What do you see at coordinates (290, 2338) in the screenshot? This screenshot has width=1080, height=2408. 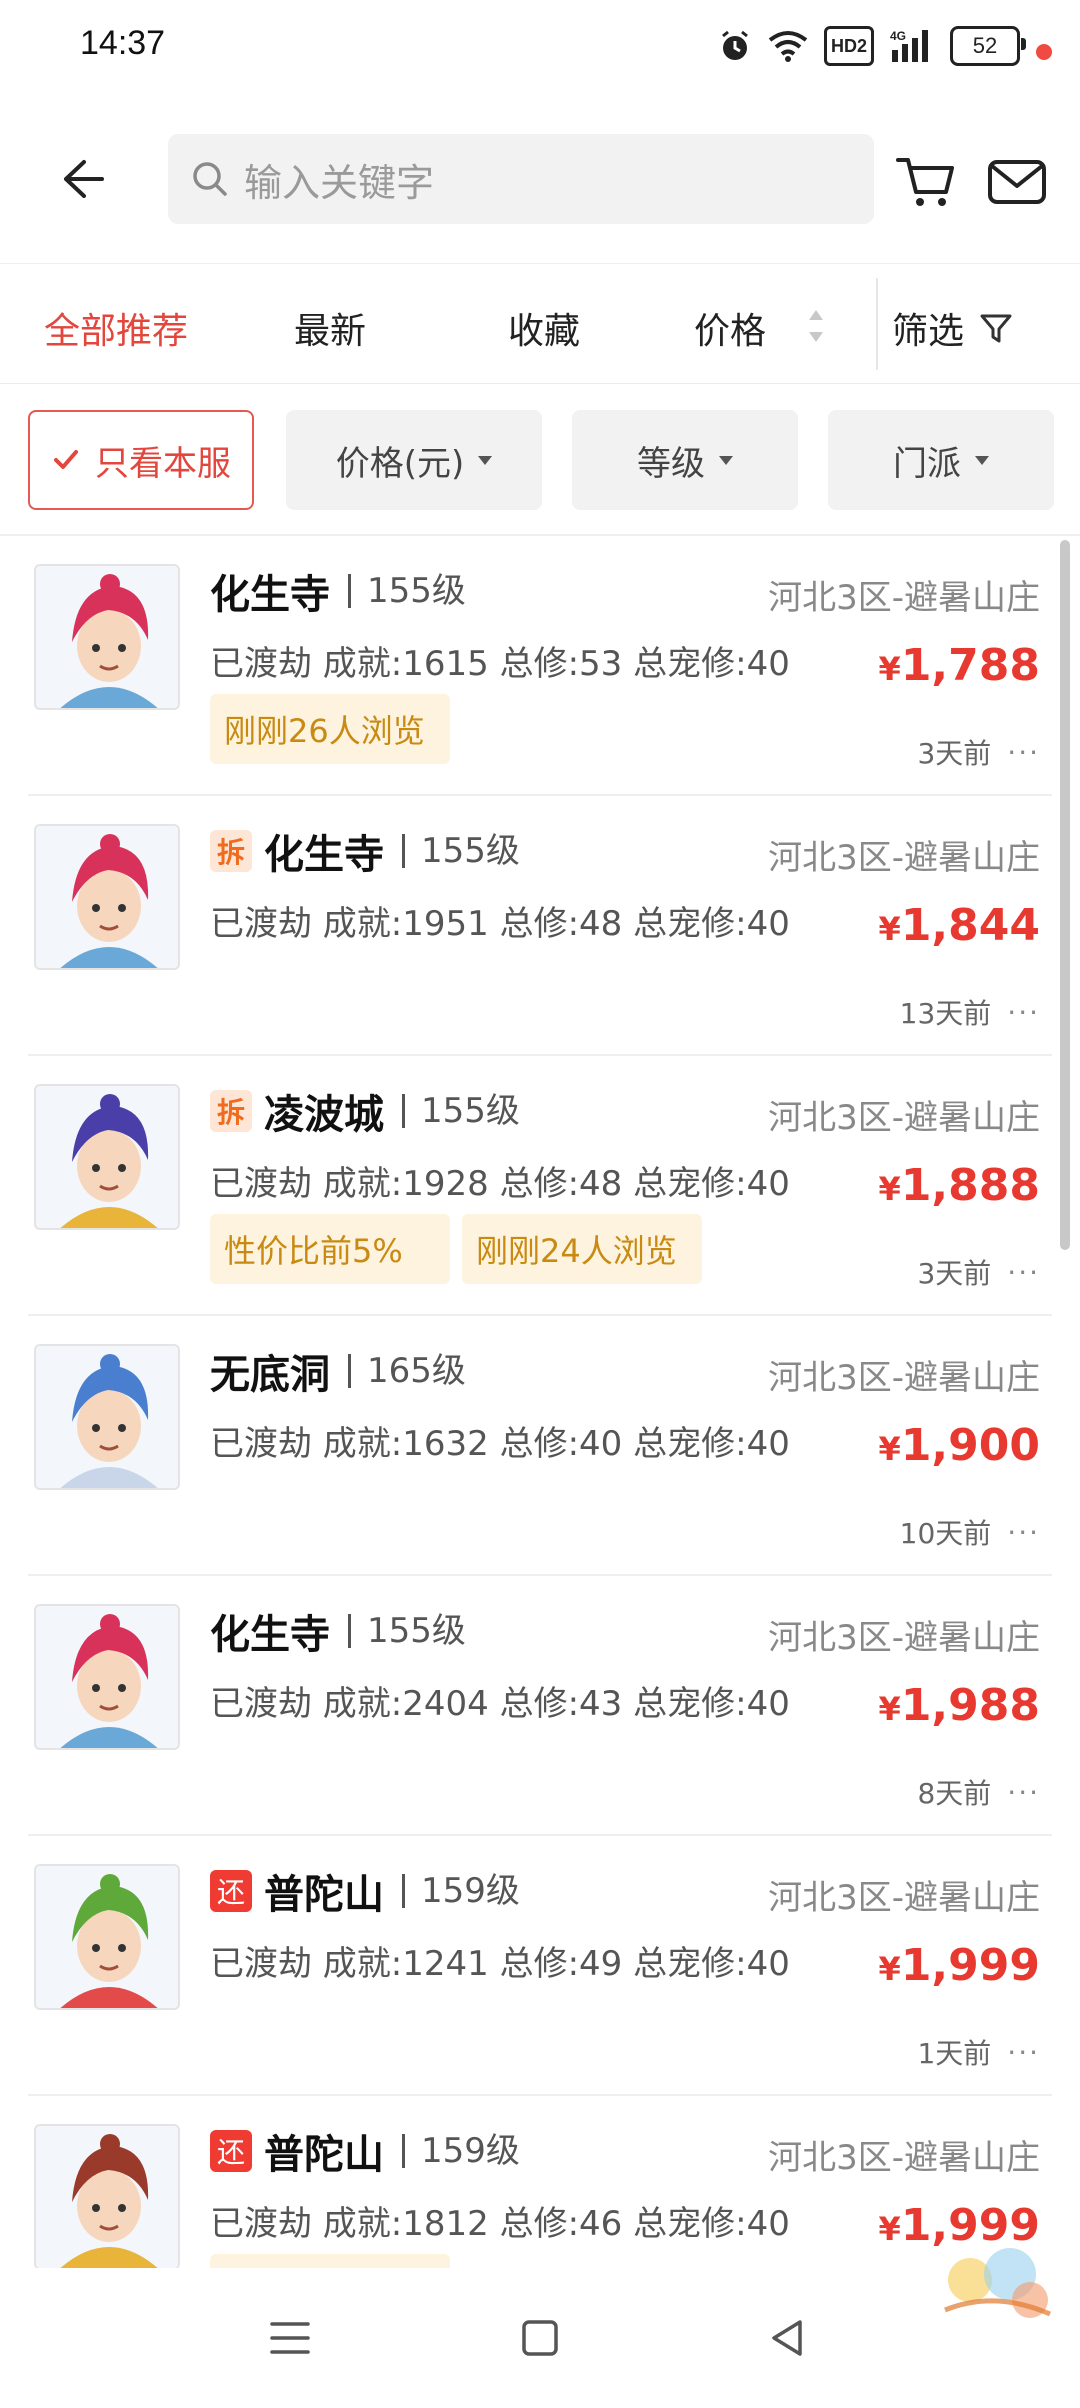 I see `menu-button` at bounding box center [290, 2338].